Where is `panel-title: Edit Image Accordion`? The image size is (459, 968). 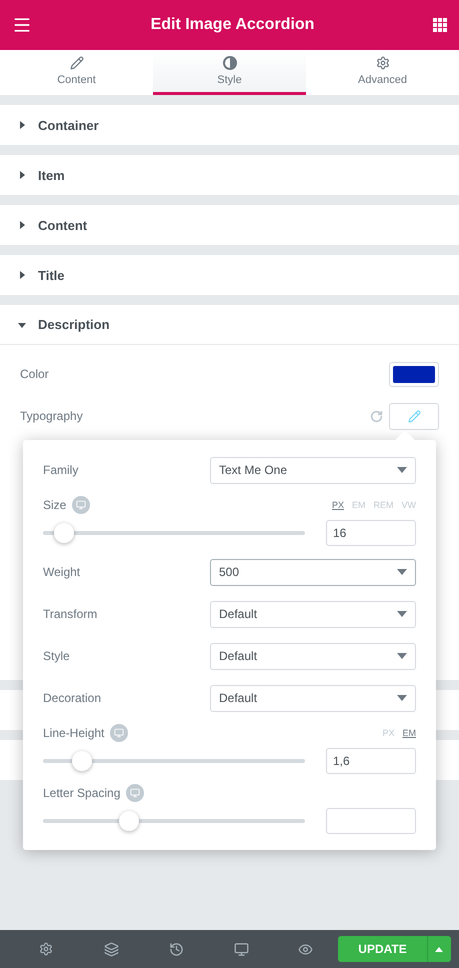
panel-title: Edit Image Accordion is located at coordinates (232, 25).